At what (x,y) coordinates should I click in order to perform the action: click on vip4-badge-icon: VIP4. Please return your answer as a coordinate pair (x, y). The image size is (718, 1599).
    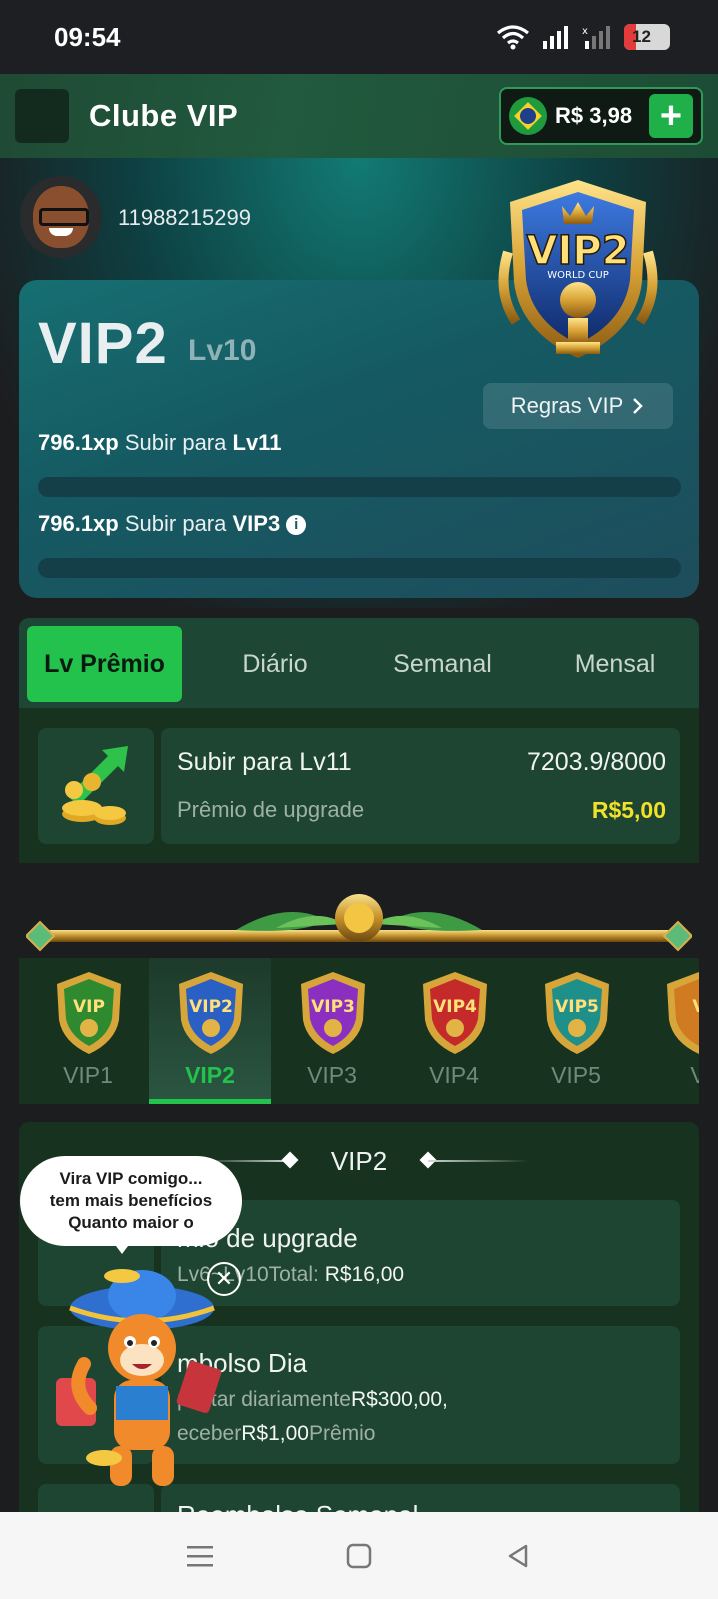
    Looking at the image, I should click on (455, 1013).